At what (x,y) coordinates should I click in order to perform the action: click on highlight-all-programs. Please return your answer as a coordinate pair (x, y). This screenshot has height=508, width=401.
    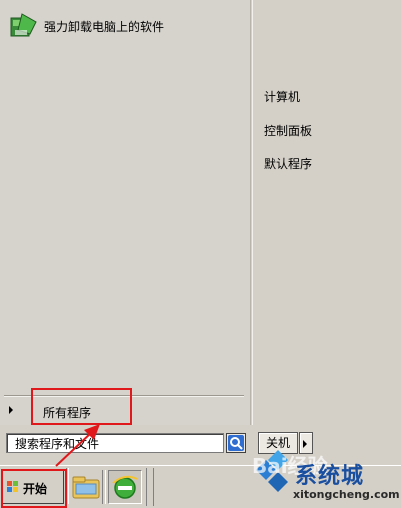
    Looking at the image, I should click on (81, 406).